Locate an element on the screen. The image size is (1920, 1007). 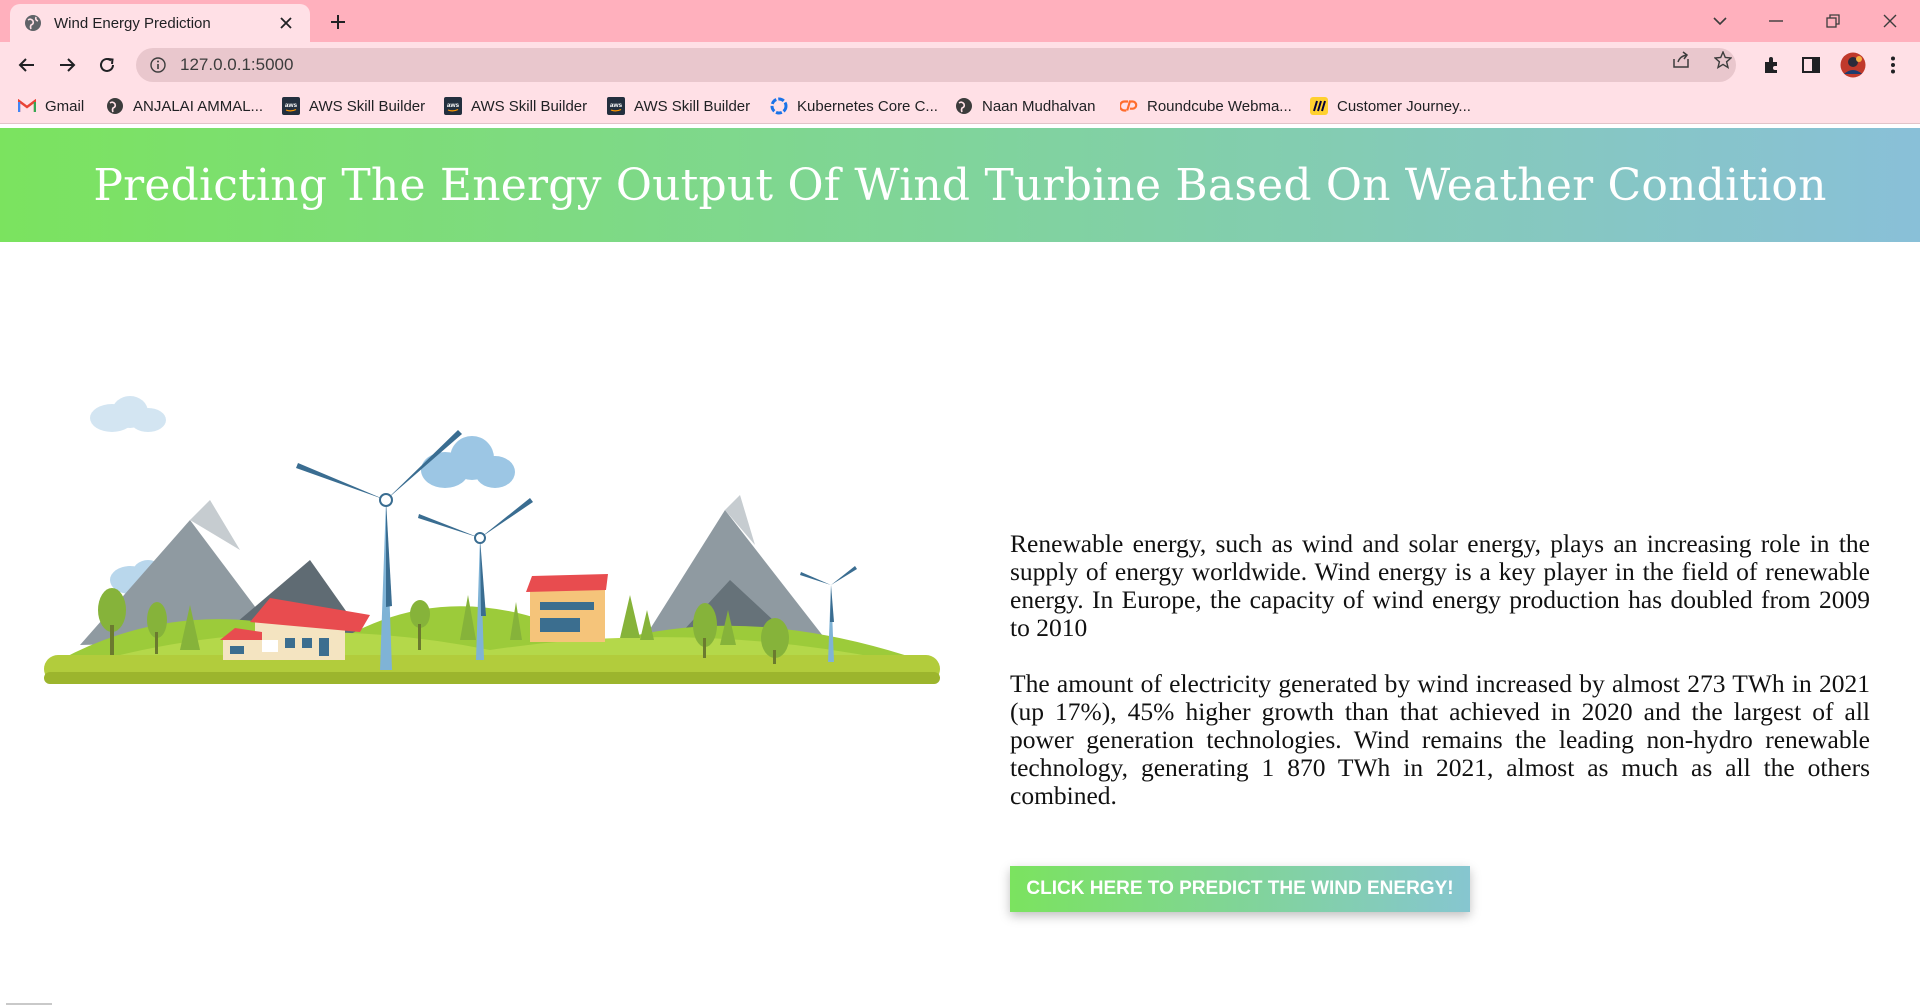
new-tab-button is located at coordinates (338, 22).